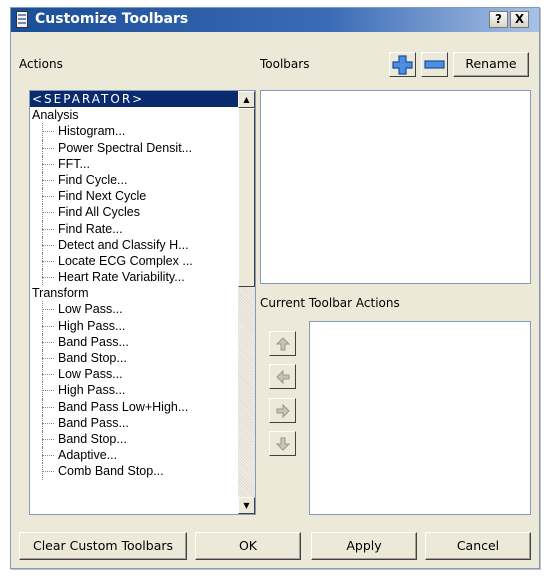 The image size is (547, 581). I want to click on toolbars-label: Toolbars, so click(285, 64).